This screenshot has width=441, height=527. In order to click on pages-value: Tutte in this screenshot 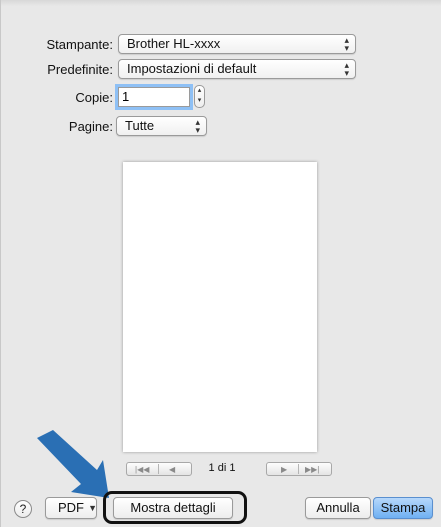, I will do `click(140, 125)`.